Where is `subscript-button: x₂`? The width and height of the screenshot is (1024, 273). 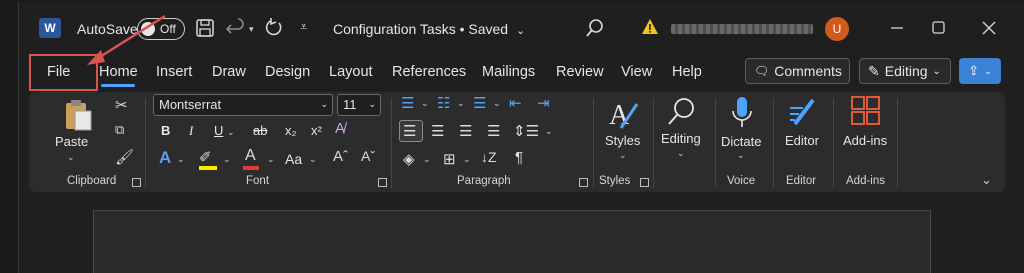 subscript-button: x₂ is located at coordinates (291, 130).